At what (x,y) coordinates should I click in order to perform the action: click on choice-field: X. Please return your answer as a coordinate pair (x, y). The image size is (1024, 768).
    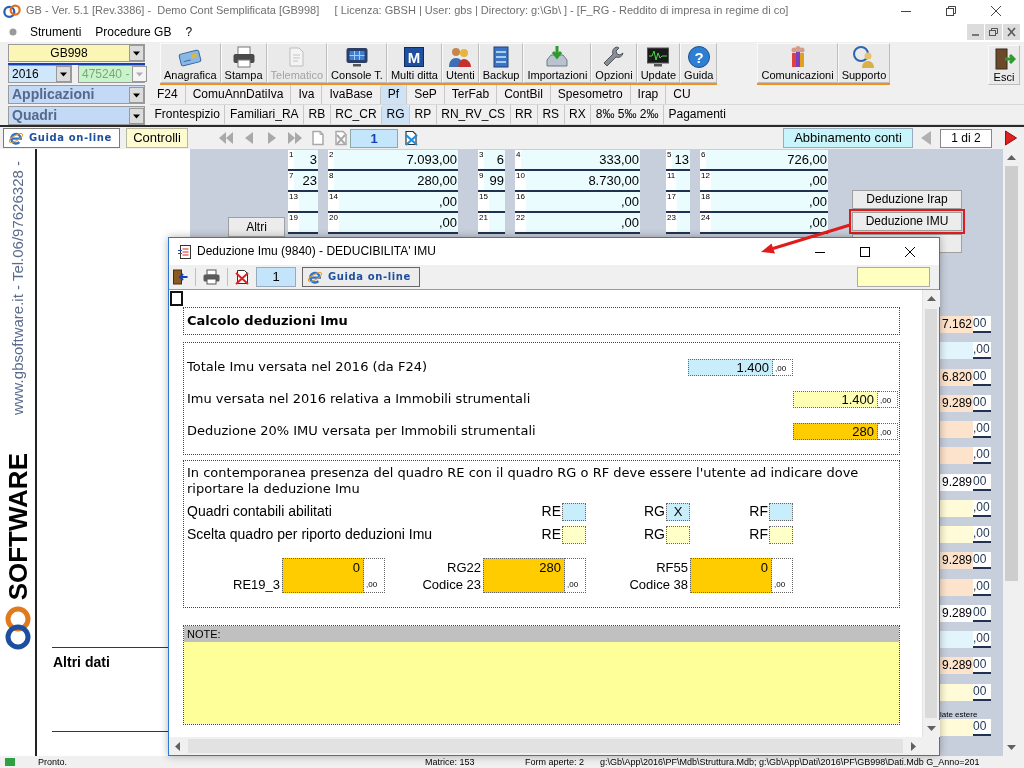
    Looking at the image, I should click on (678, 511).